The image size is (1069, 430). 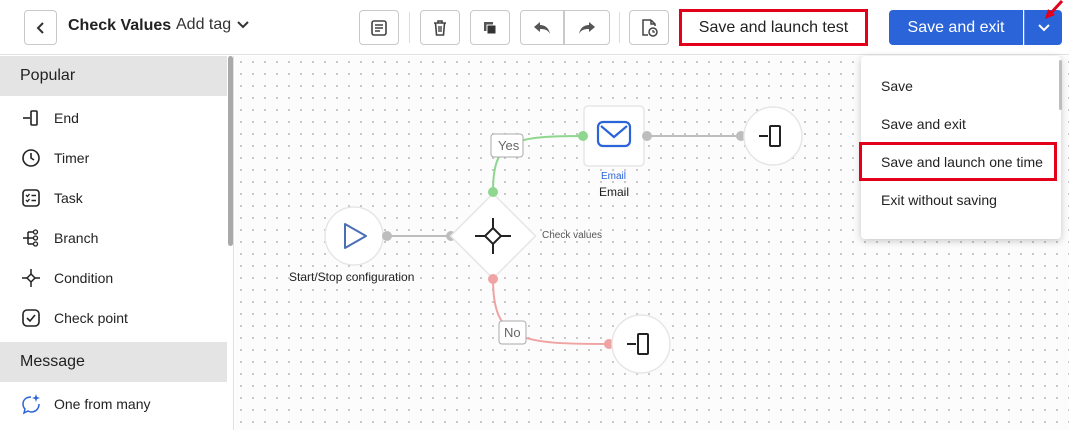 I want to click on history-button, so click(x=649, y=27).